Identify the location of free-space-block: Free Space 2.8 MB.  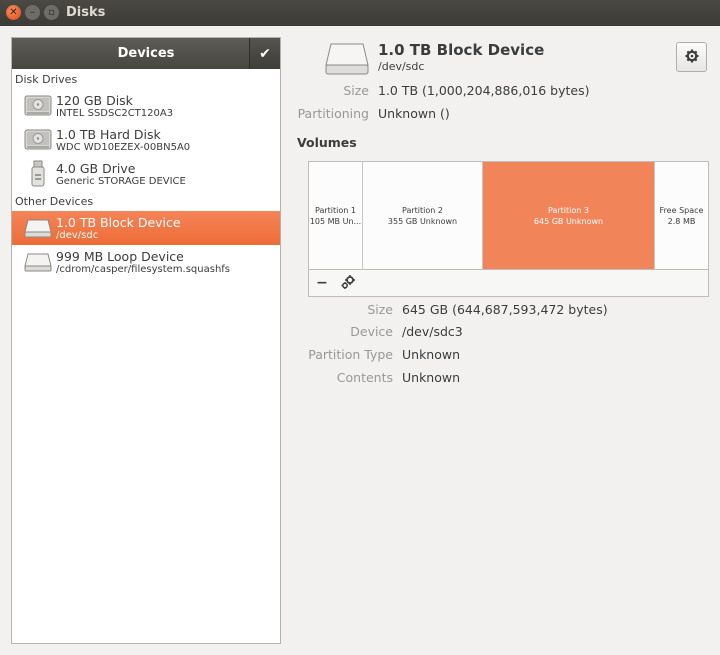
(681, 215).